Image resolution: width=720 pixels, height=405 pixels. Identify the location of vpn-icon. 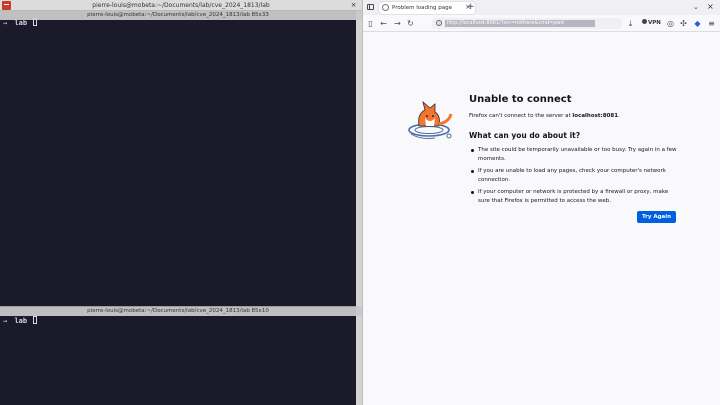
(644, 21).